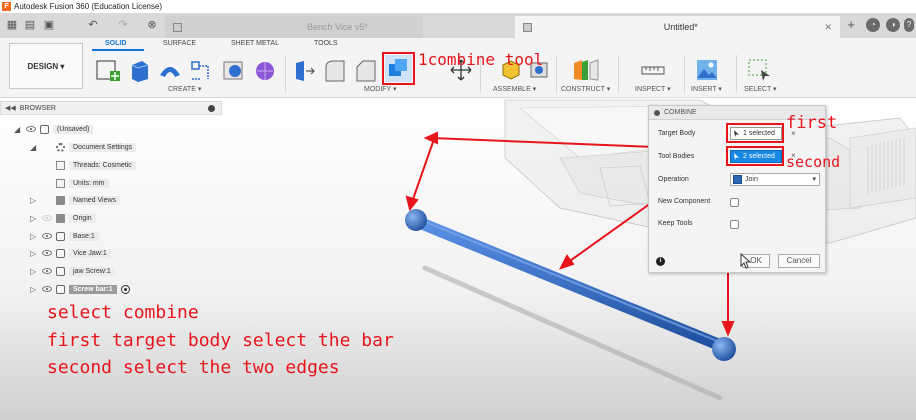 Image resolution: width=916 pixels, height=420 pixels. I want to click on tree-item-root: ◢ (Unsaved), so click(54, 129).